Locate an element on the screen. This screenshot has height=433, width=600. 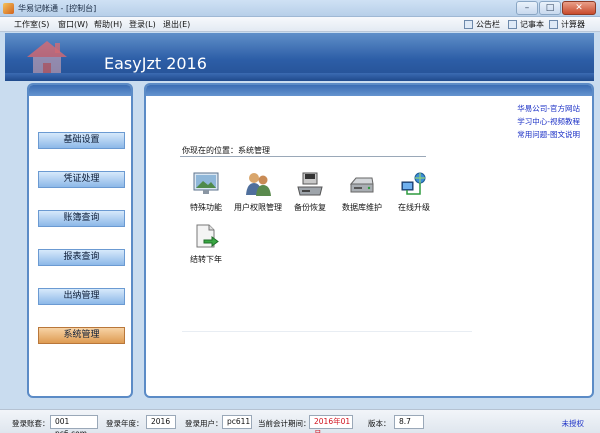
func-user-permissions: 用户权限管理 is located at coordinates (258, 192).